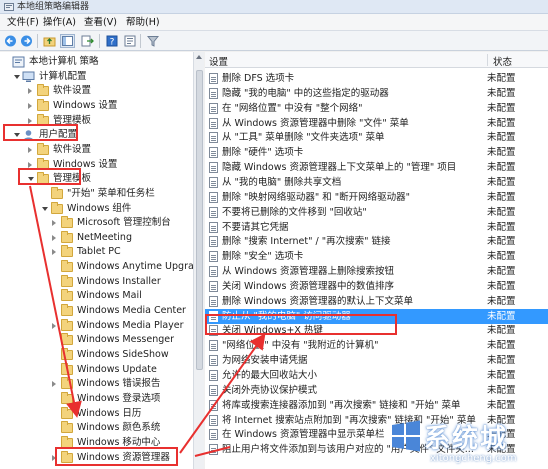 The width and height of the screenshot is (548, 469). I want to click on policy-name: 删除 "硬件" 选项卡, so click(263, 153).